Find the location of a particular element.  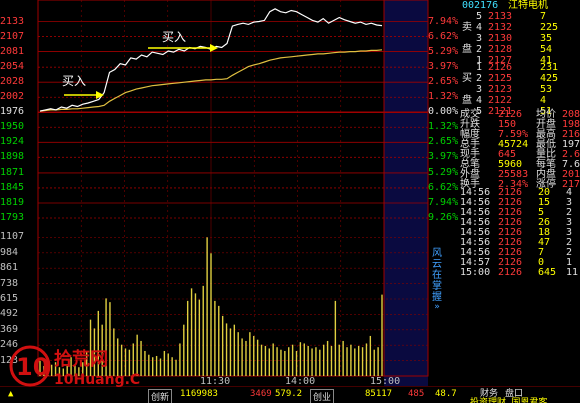

ask-price: 2132 is located at coordinates (500, 27).